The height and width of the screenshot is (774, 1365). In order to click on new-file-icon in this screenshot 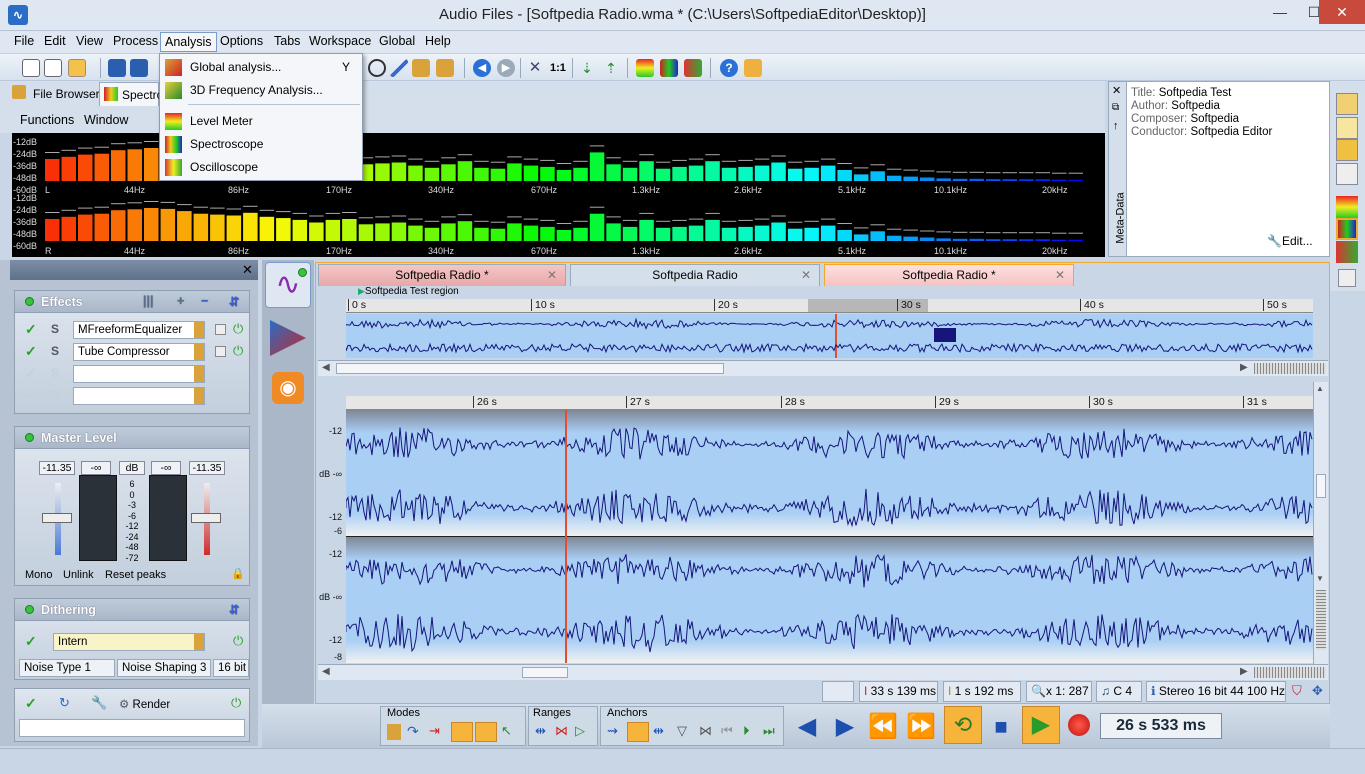, I will do `click(31, 68)`.